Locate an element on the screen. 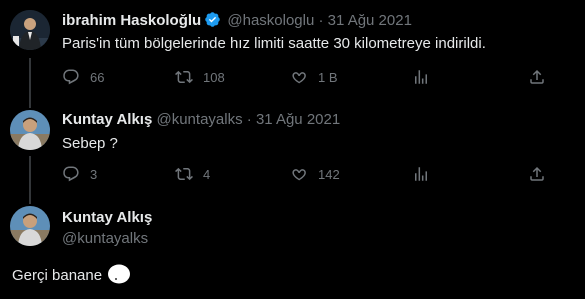 The width and height of the screenshot is (585, 299). like-button: 142 is located at coordinates (315, 174).